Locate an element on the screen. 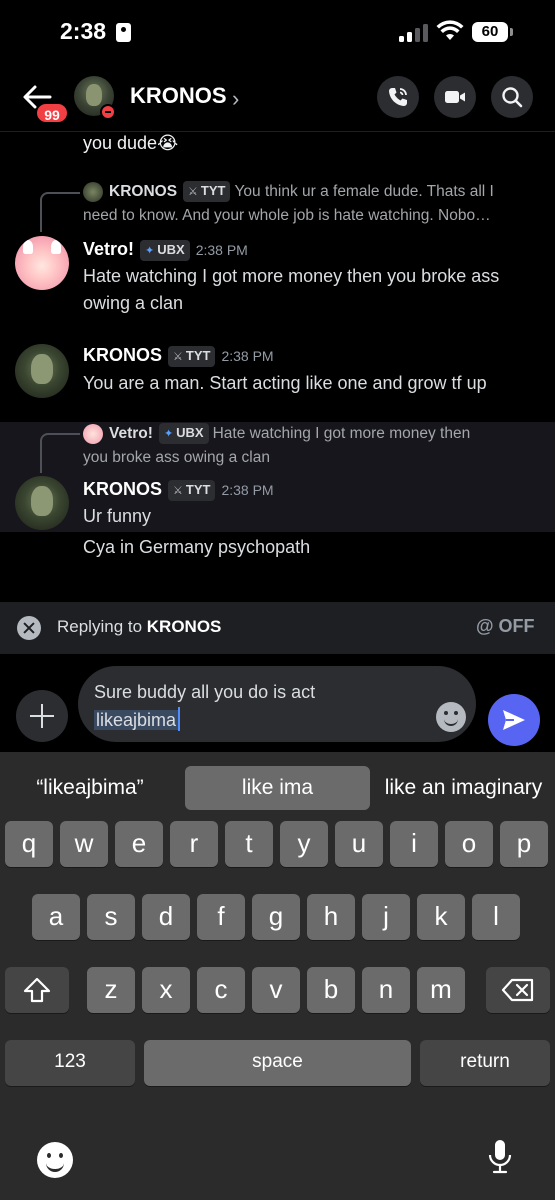 The image size is (555, 1200). key-v: v is located at coordinates (276, 990).